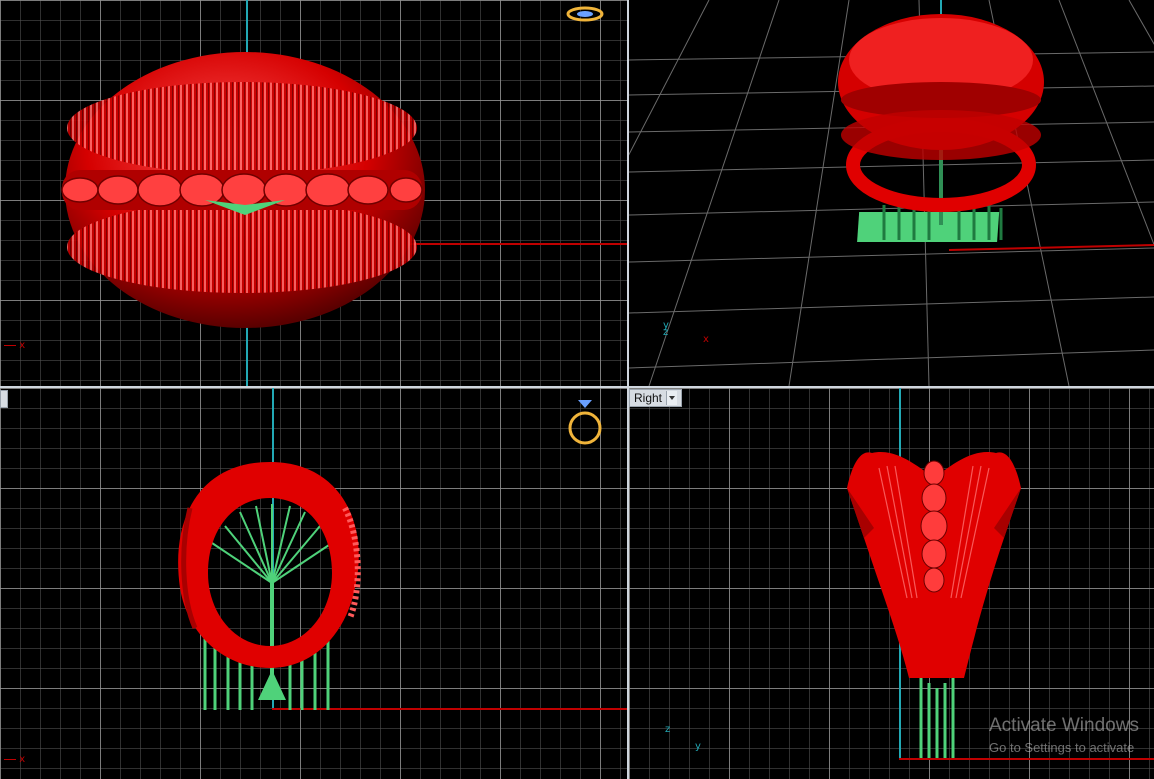 The height and width of the screenshot is (779, 1154). Describe the element at coordinates (686, 332) in the screenshot. I see `axis-indicator: y z x` at that location.